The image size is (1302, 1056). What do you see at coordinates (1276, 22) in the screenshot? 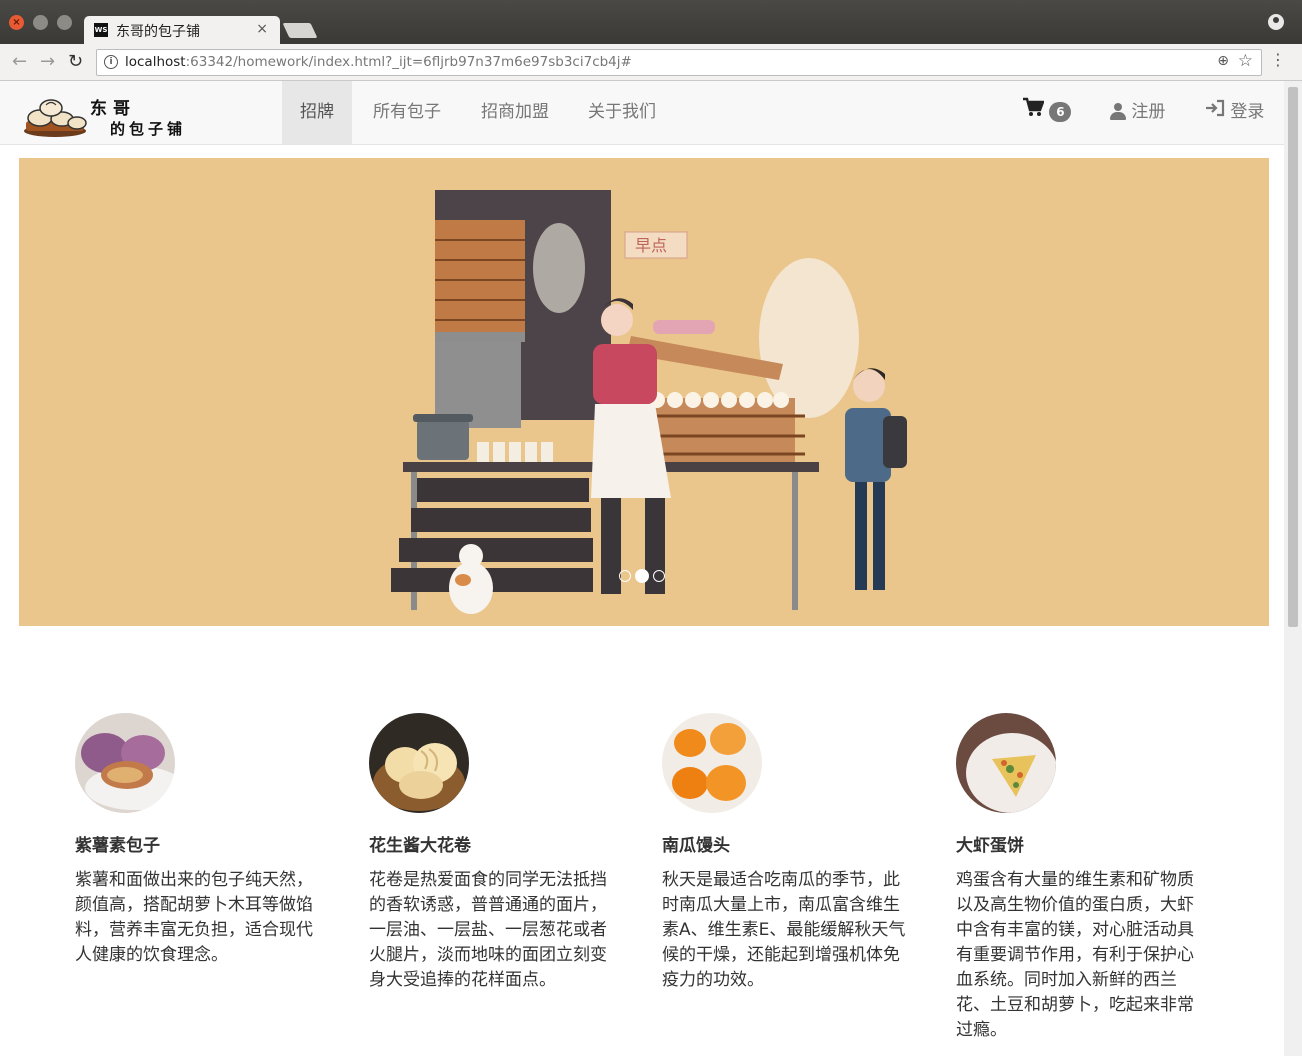
I see `profile-icon` at bounding box center [1276, 22].